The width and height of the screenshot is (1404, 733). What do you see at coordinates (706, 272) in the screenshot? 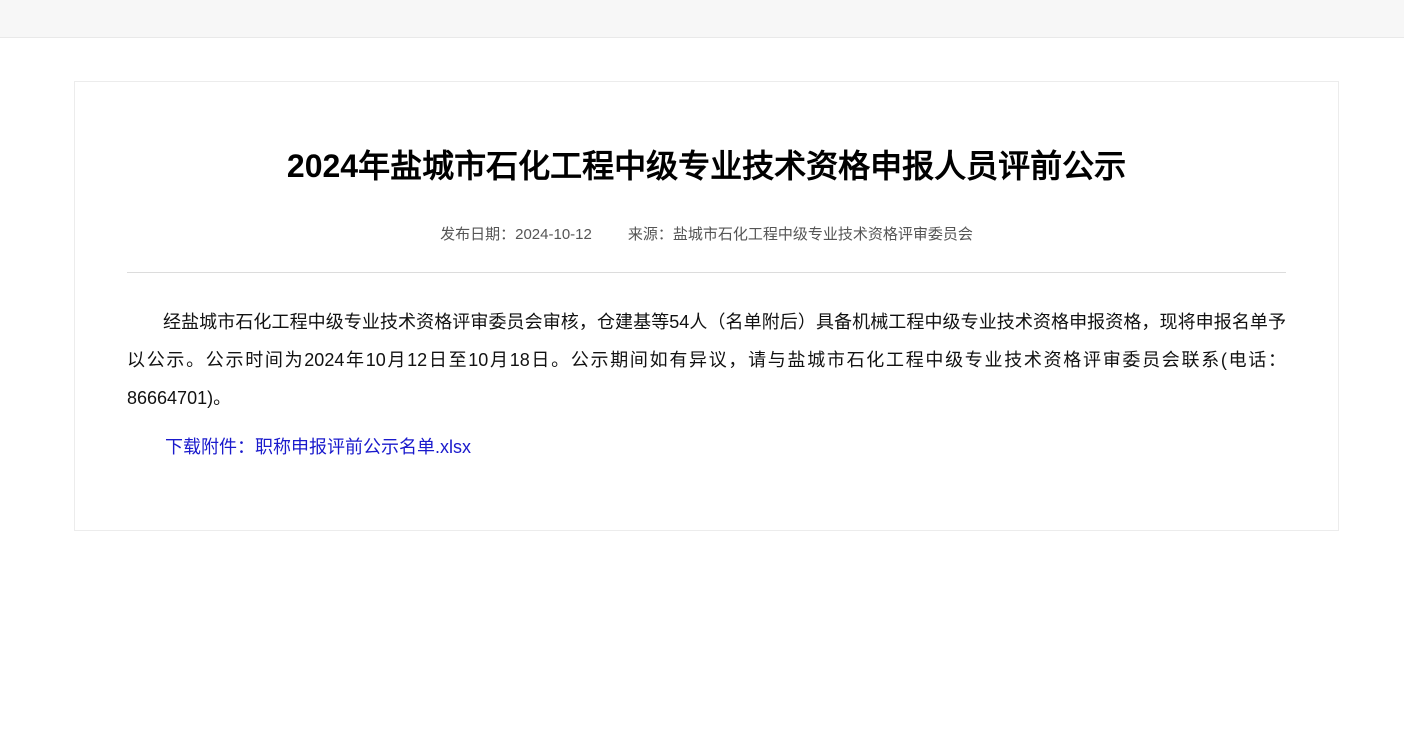
I see `title-divider` at bounding box center [706, 272].